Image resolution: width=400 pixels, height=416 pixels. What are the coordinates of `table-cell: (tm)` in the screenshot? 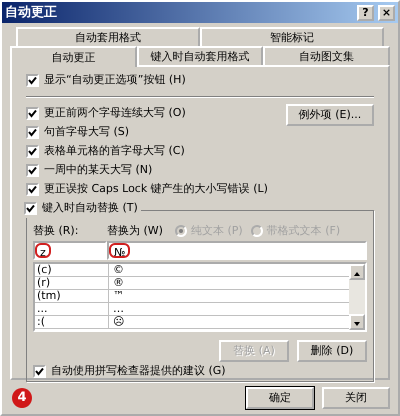 It's located at (72, 296).